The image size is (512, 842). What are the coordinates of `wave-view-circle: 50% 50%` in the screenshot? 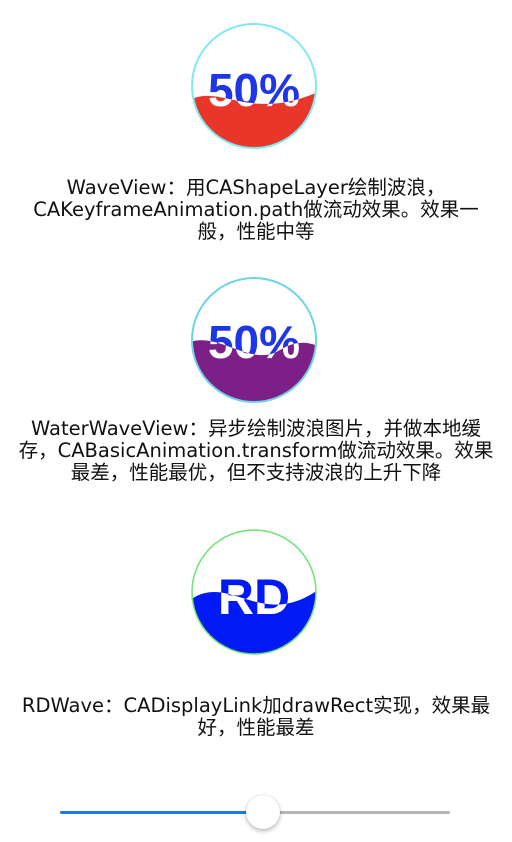 It's located at (254, 86).